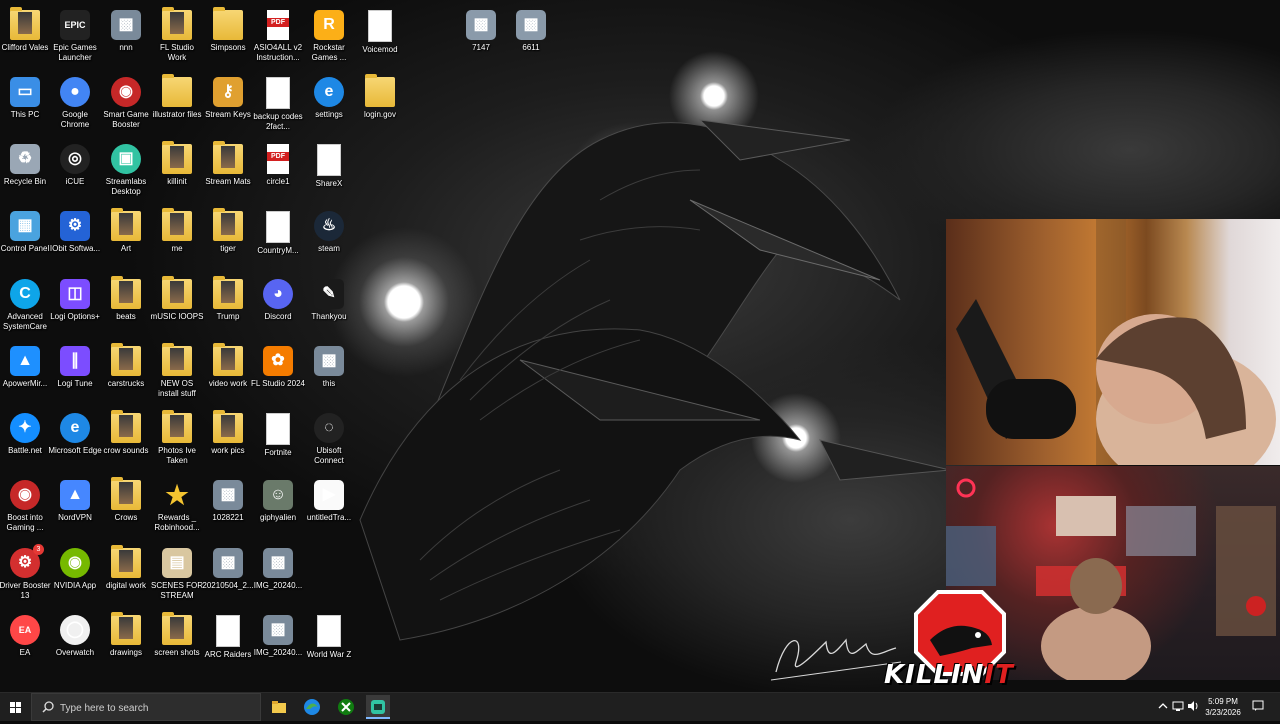 This screenshot has height=724, width=1280. Describe the element at coordinates (177, 105) in the screenshot. I see `desktop-icon: illustrator files` at that location.